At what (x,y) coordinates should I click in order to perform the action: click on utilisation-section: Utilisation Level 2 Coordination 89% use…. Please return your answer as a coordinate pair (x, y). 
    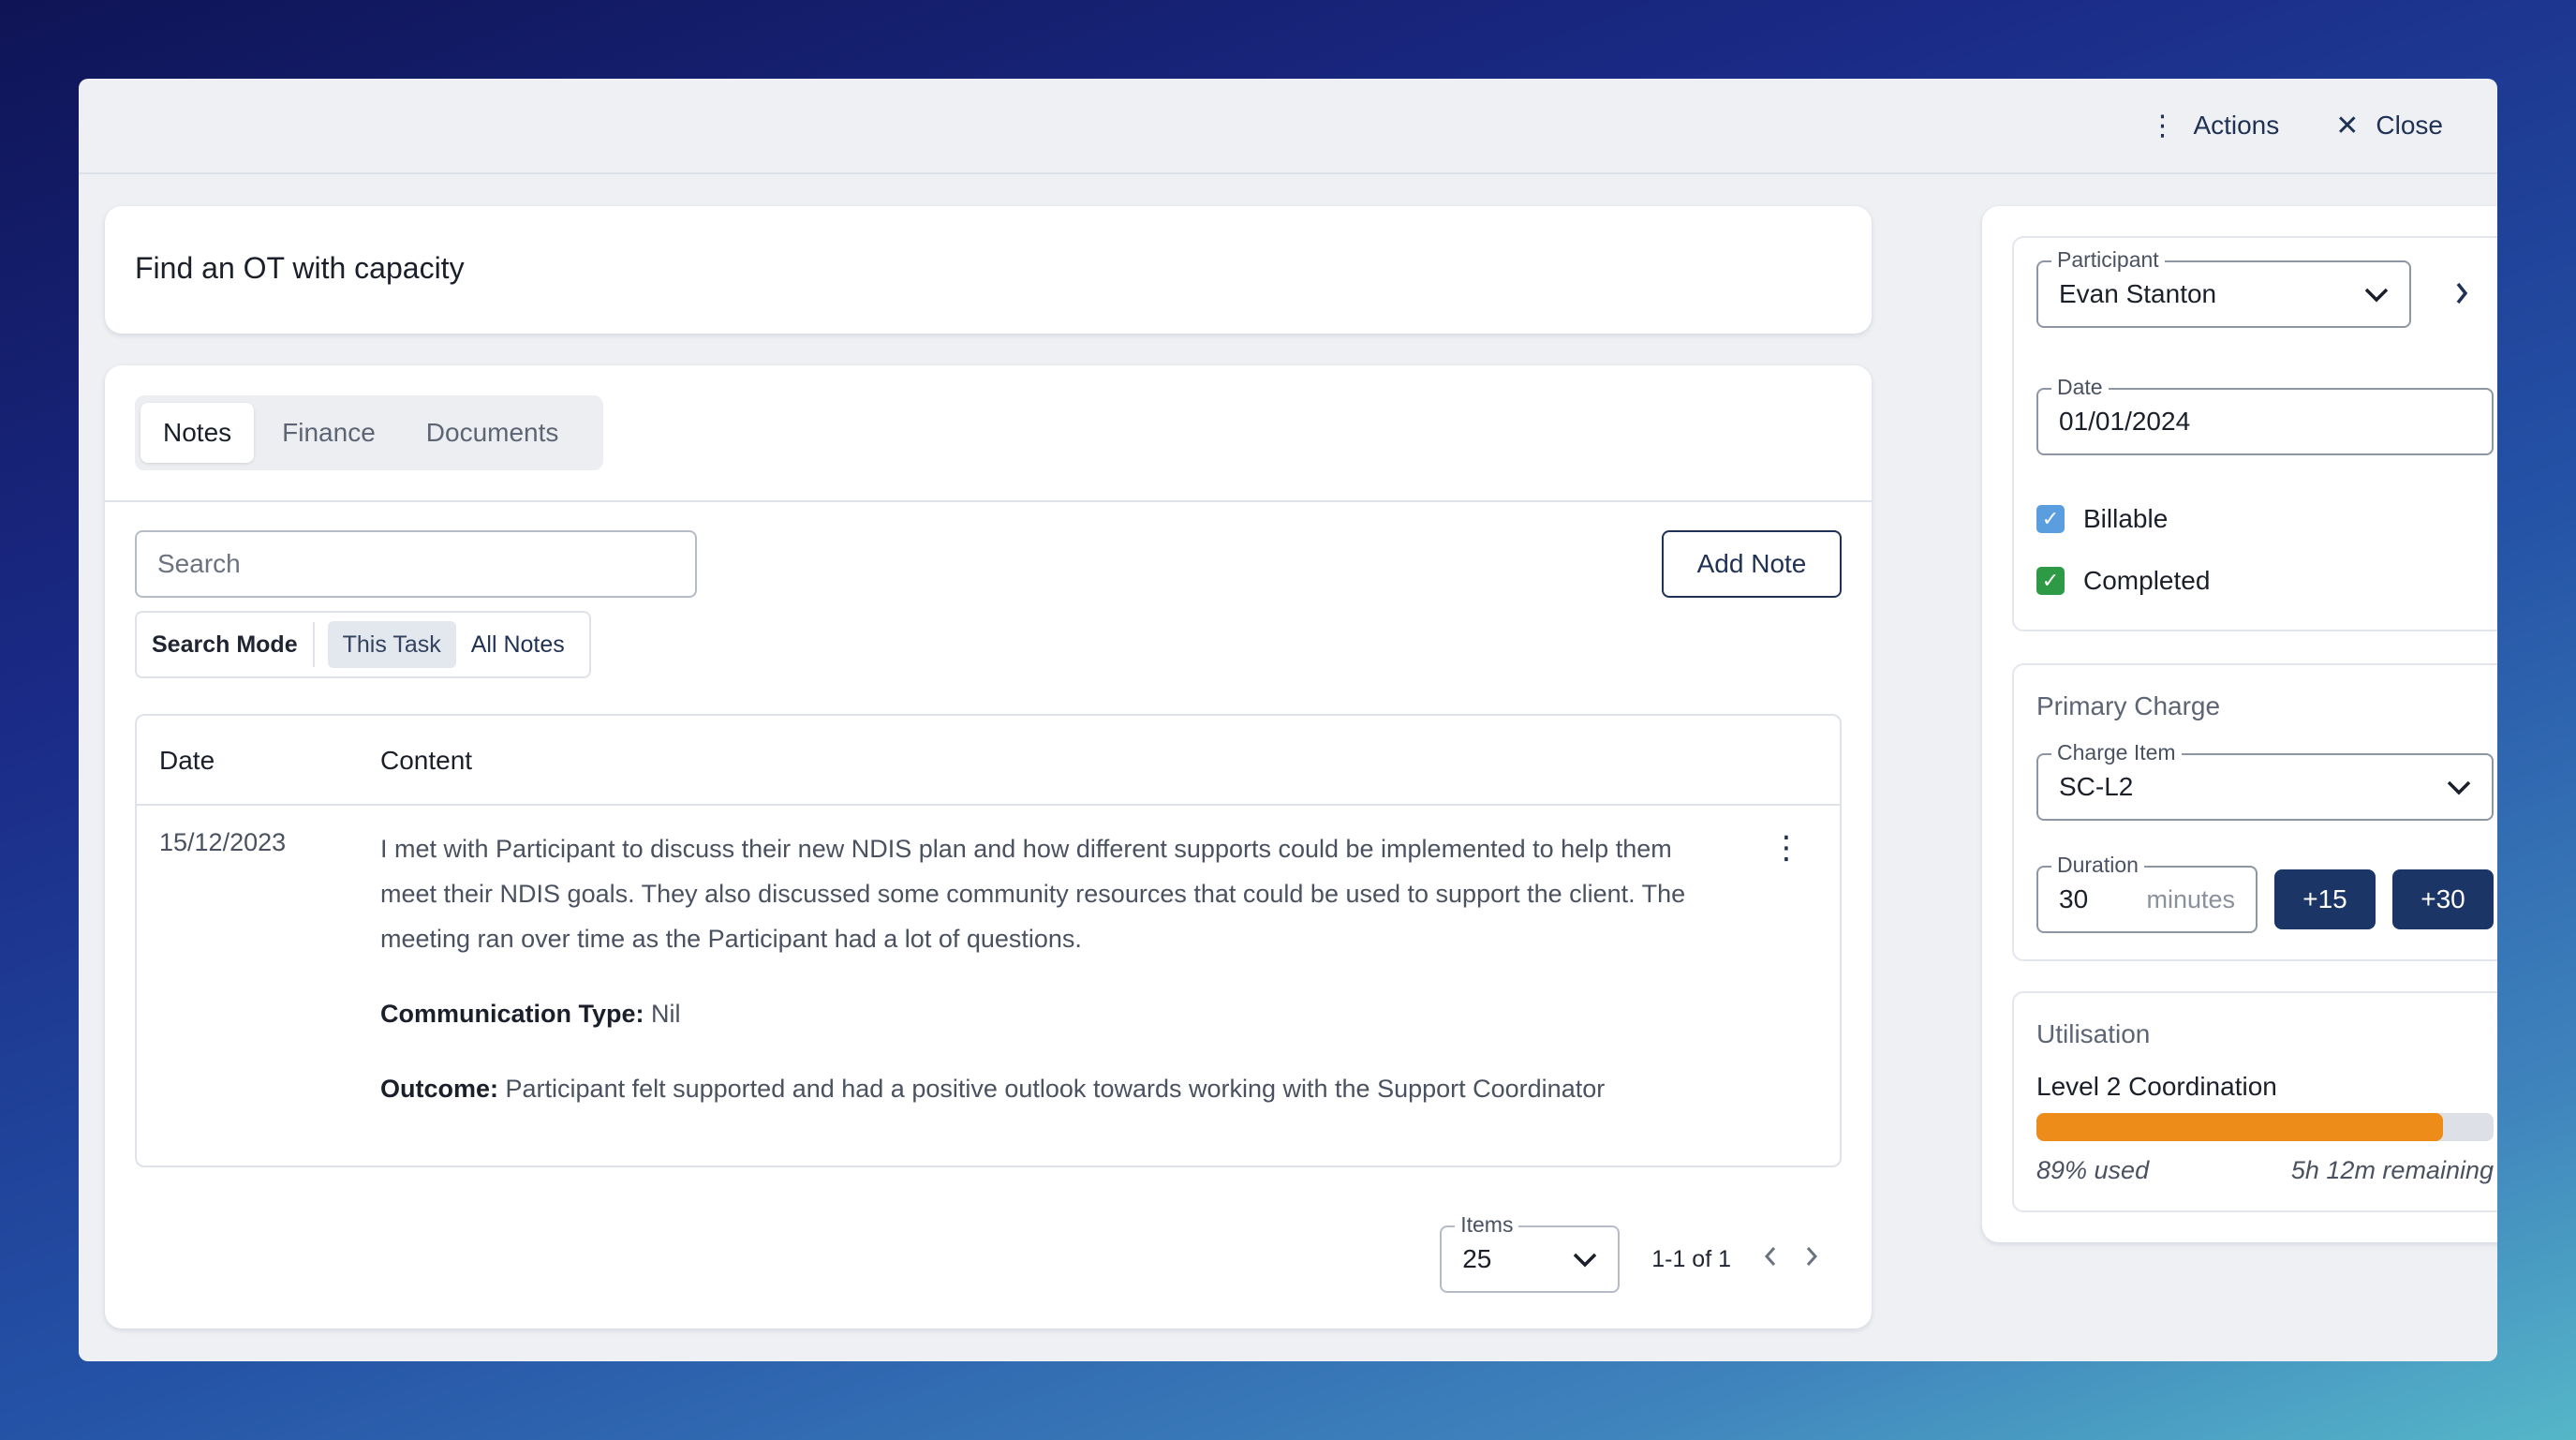
    Looking at the image, I should click on (2254, 1101).